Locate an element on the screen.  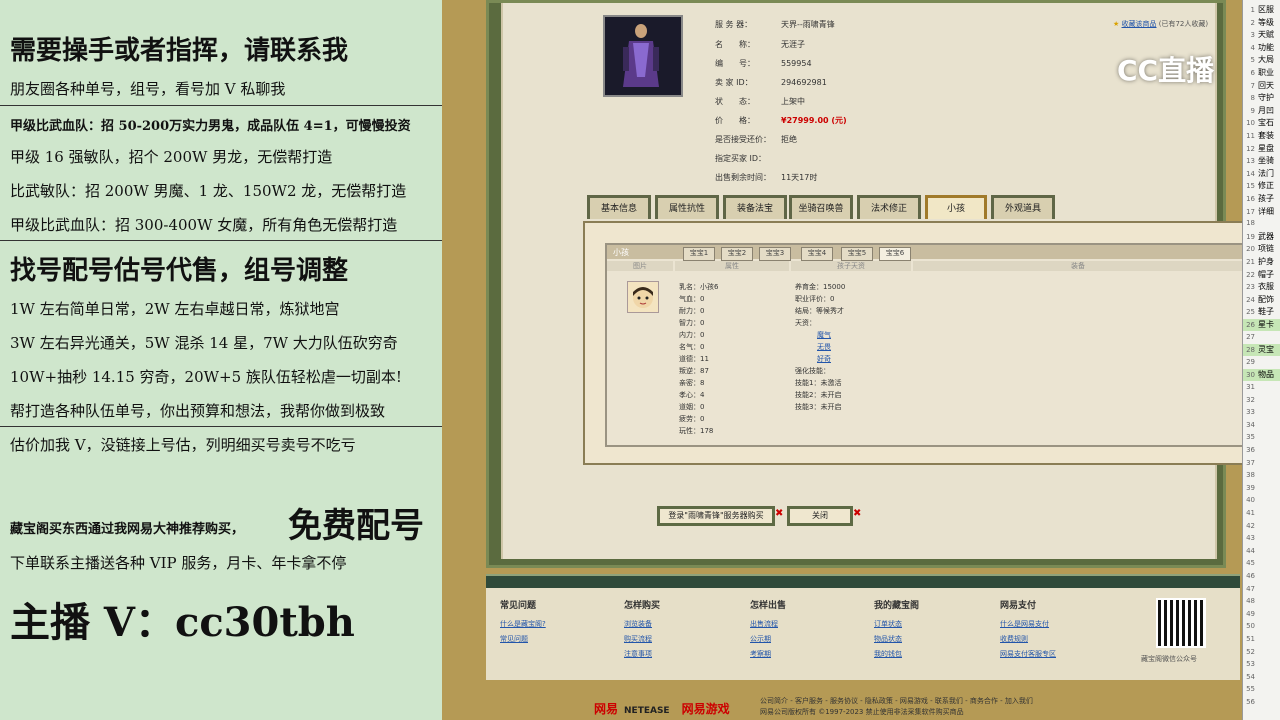
info-server: 服 务 器： 天界--雨啸青锋 is located at coordinates (775, 24).